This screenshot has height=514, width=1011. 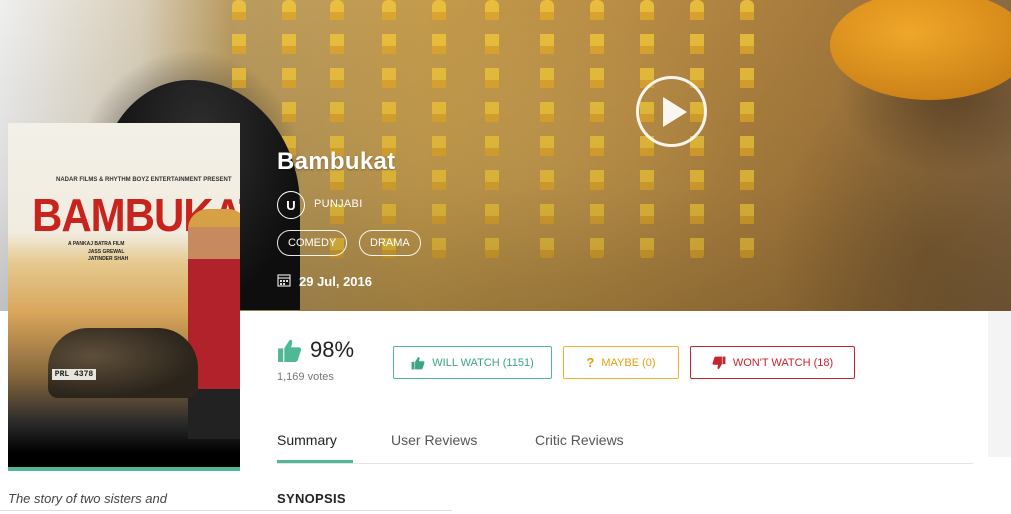 I want to click on certificate-badge: U, so click(x=291, y=205).